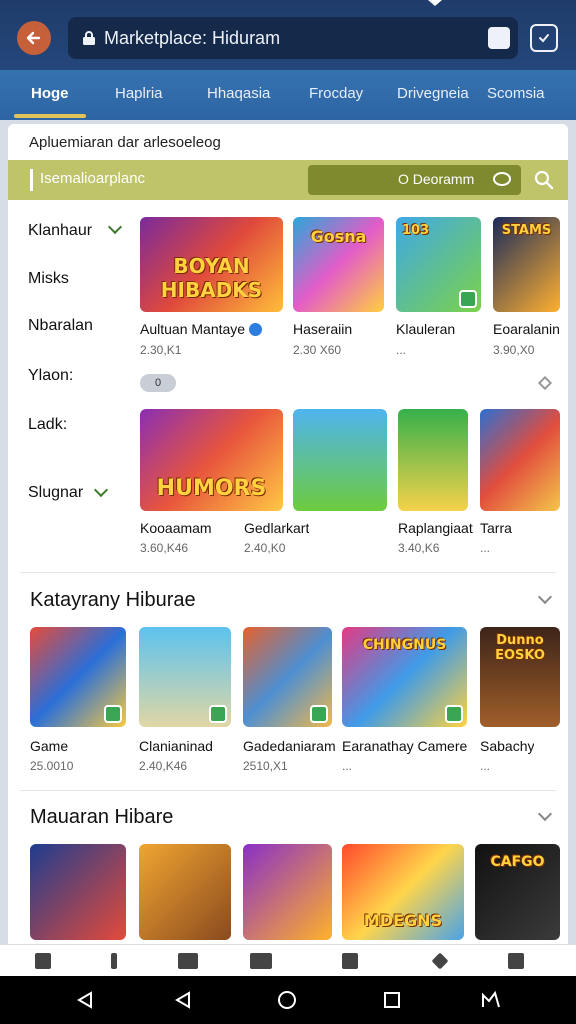  Describe the element at coordinates (114, 961) in the screenshot. I see `phone-icon` at that location.